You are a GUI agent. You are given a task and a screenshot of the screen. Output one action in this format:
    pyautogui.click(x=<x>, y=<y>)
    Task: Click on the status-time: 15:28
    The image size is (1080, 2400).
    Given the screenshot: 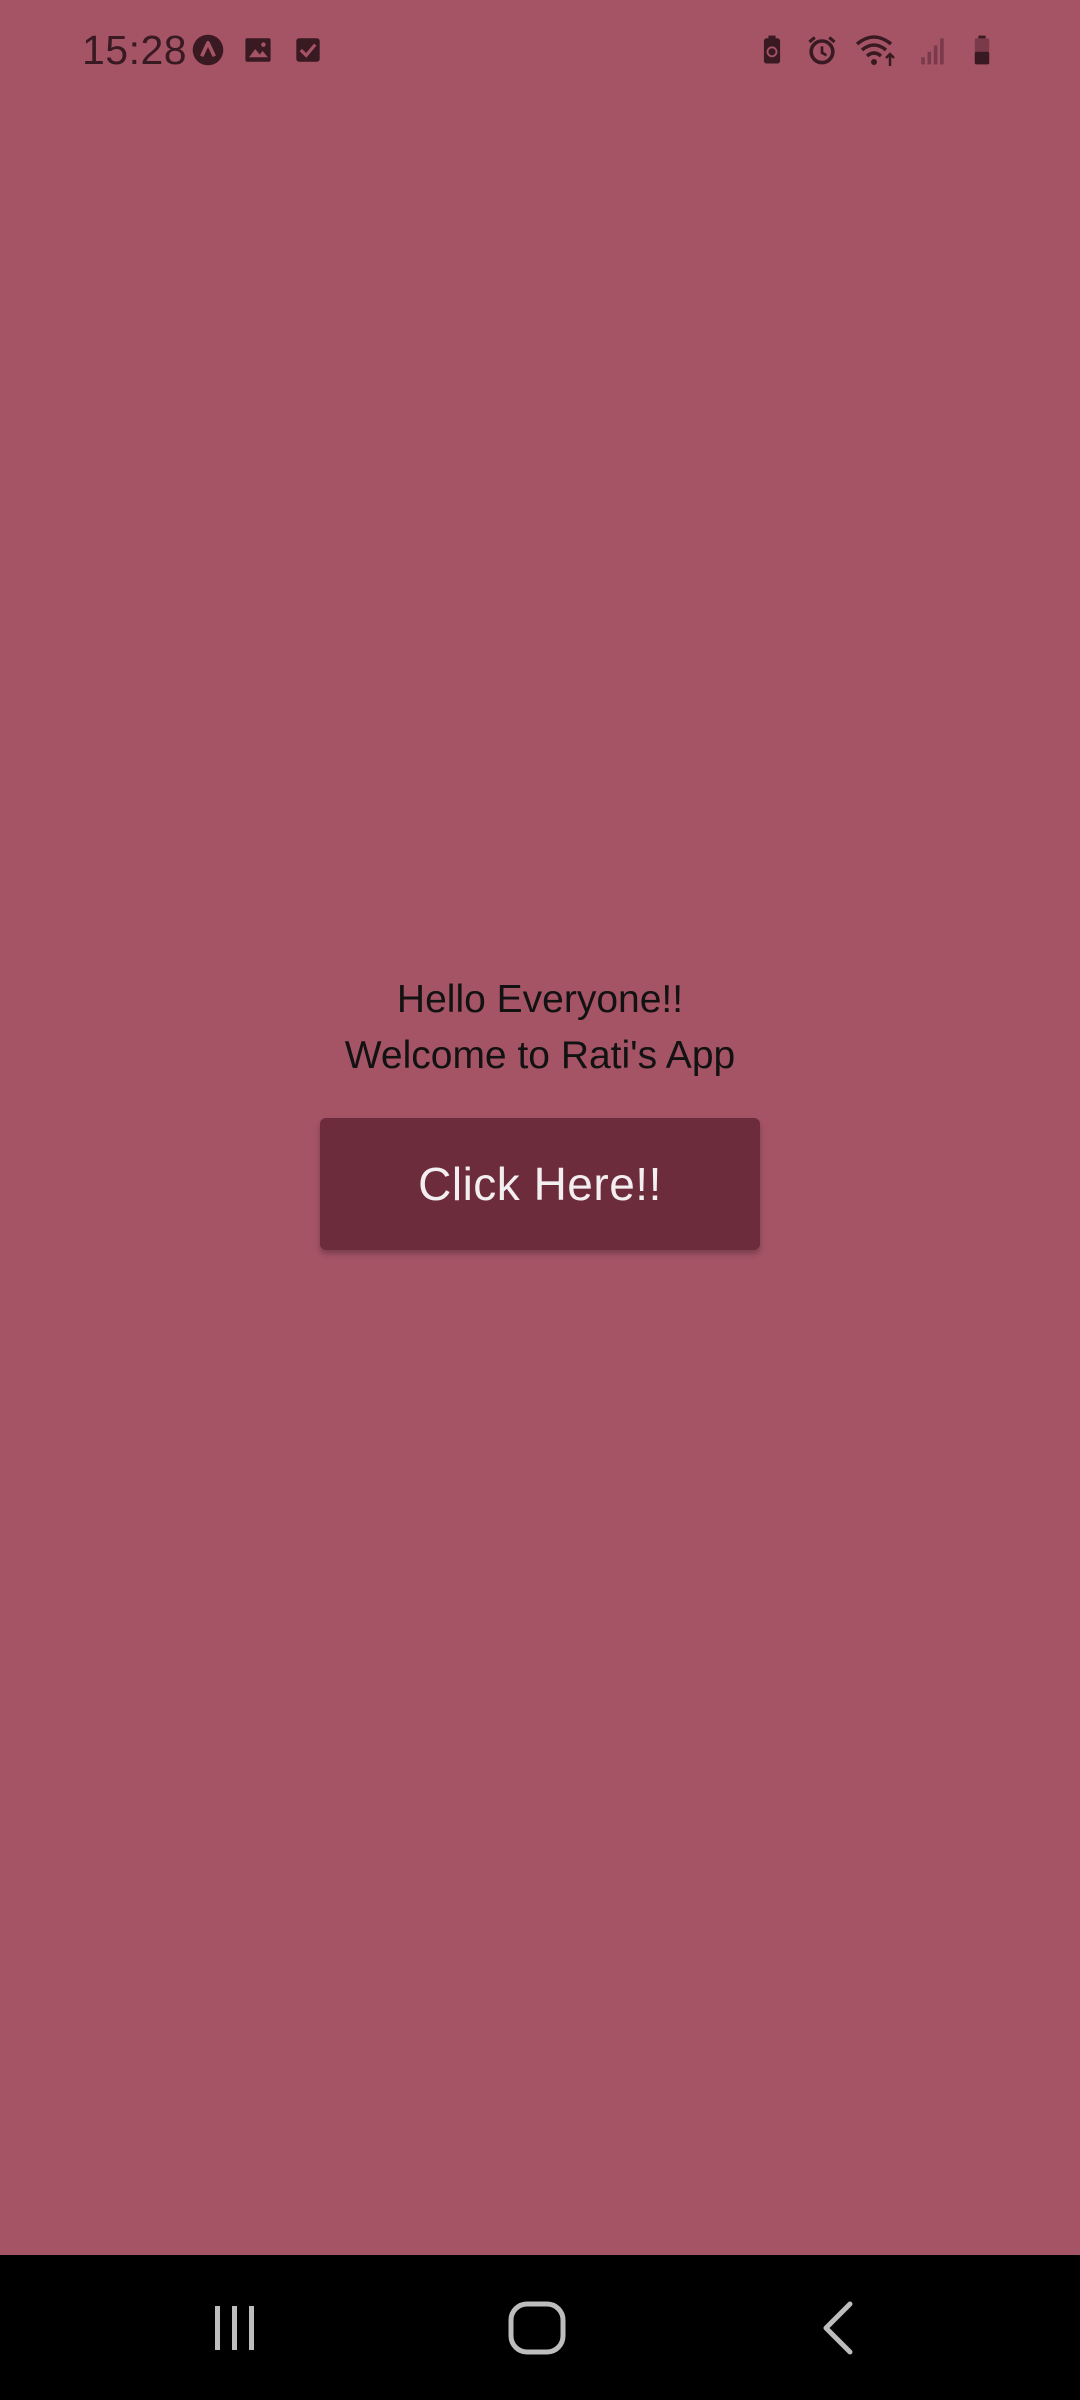 What is the action you would take?
    pyautogui.click(x=135, y=50)
    